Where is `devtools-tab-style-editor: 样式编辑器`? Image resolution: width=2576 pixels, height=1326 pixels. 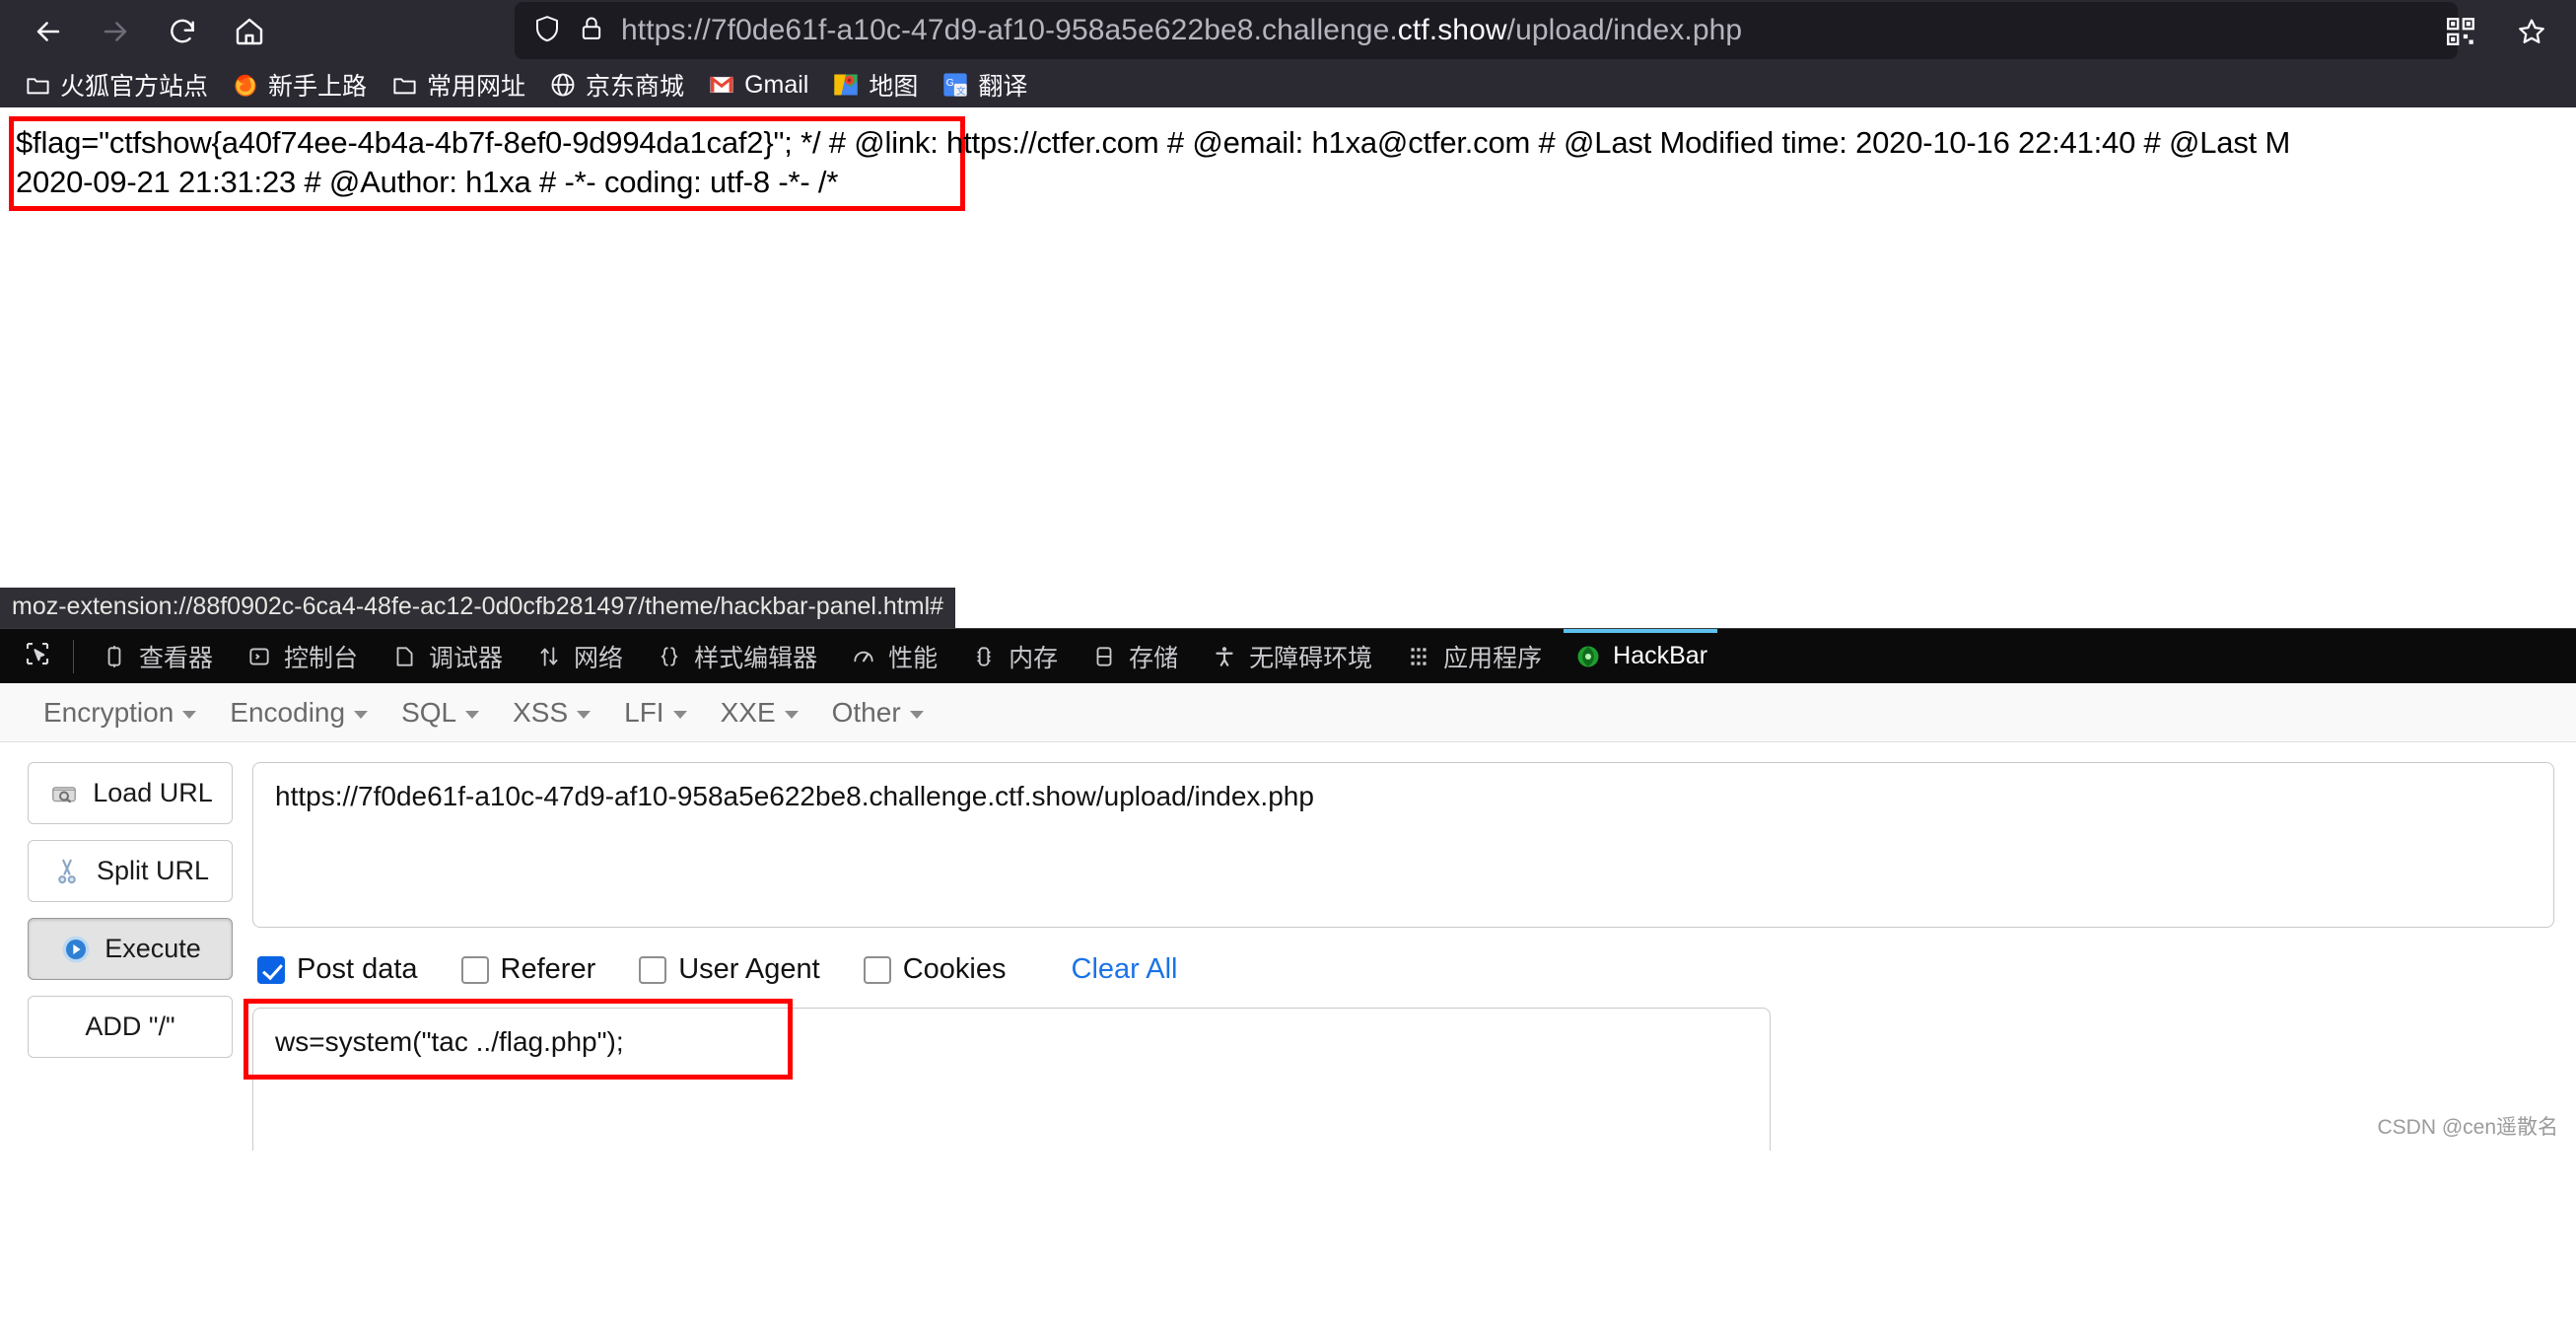 devtools-tab-style-editor: 样式编辑器 is located at coordinates (736, 656).